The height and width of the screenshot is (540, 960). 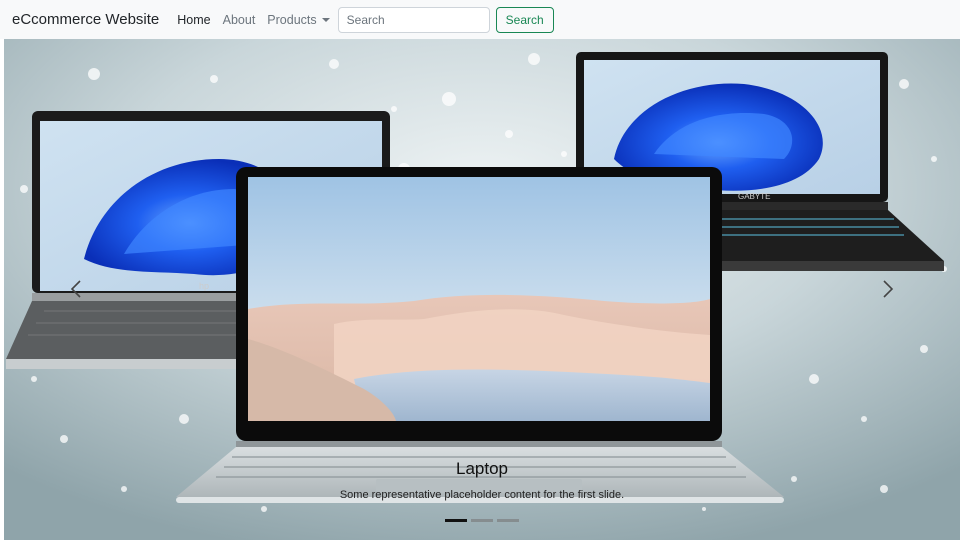 I want to click on gigabyte-logo-text: GABYTE, so click(x=754, y=196).